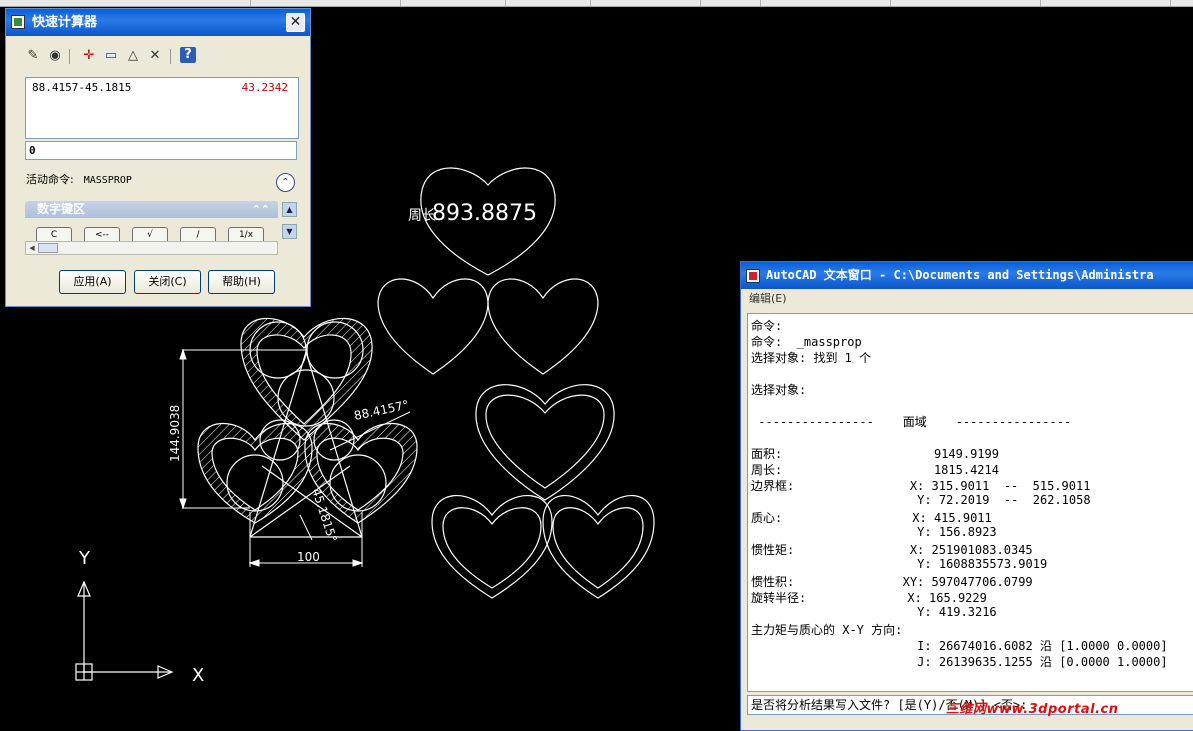 This screenshot has height=731, width=1193. What do you see at coordinates (806, 342) in the screenshot?
I see `history-line: 命令: _massprop` at bounding box center [806, 342].